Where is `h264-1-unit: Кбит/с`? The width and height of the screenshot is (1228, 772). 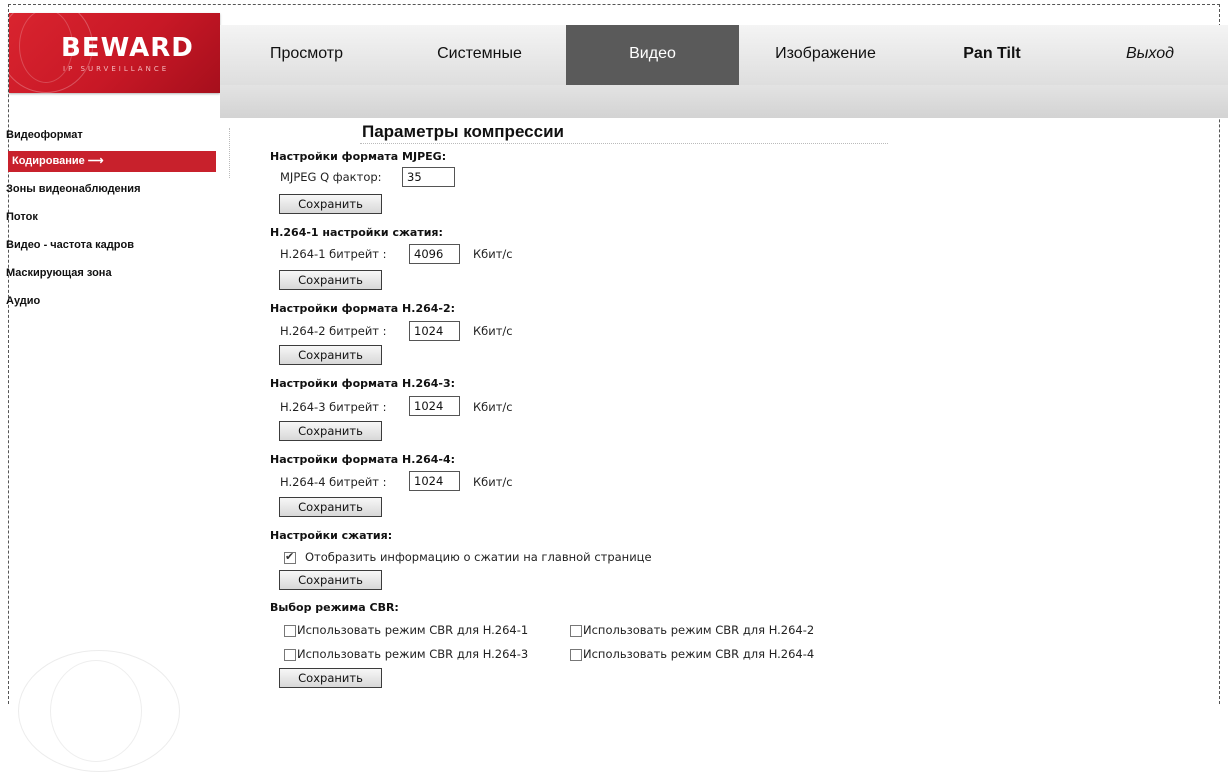 h264-1-unit: Кбит/с is located at coordinates (493, 254).